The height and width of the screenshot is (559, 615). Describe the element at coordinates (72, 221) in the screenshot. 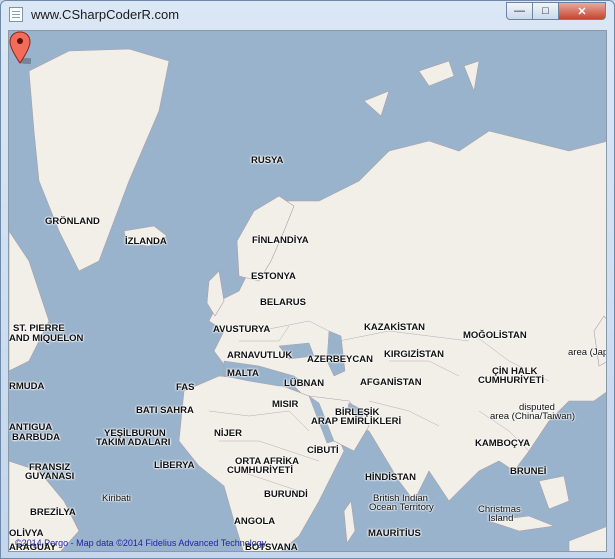

I see `map-label-gronland: GRÖNLAND` at that location.